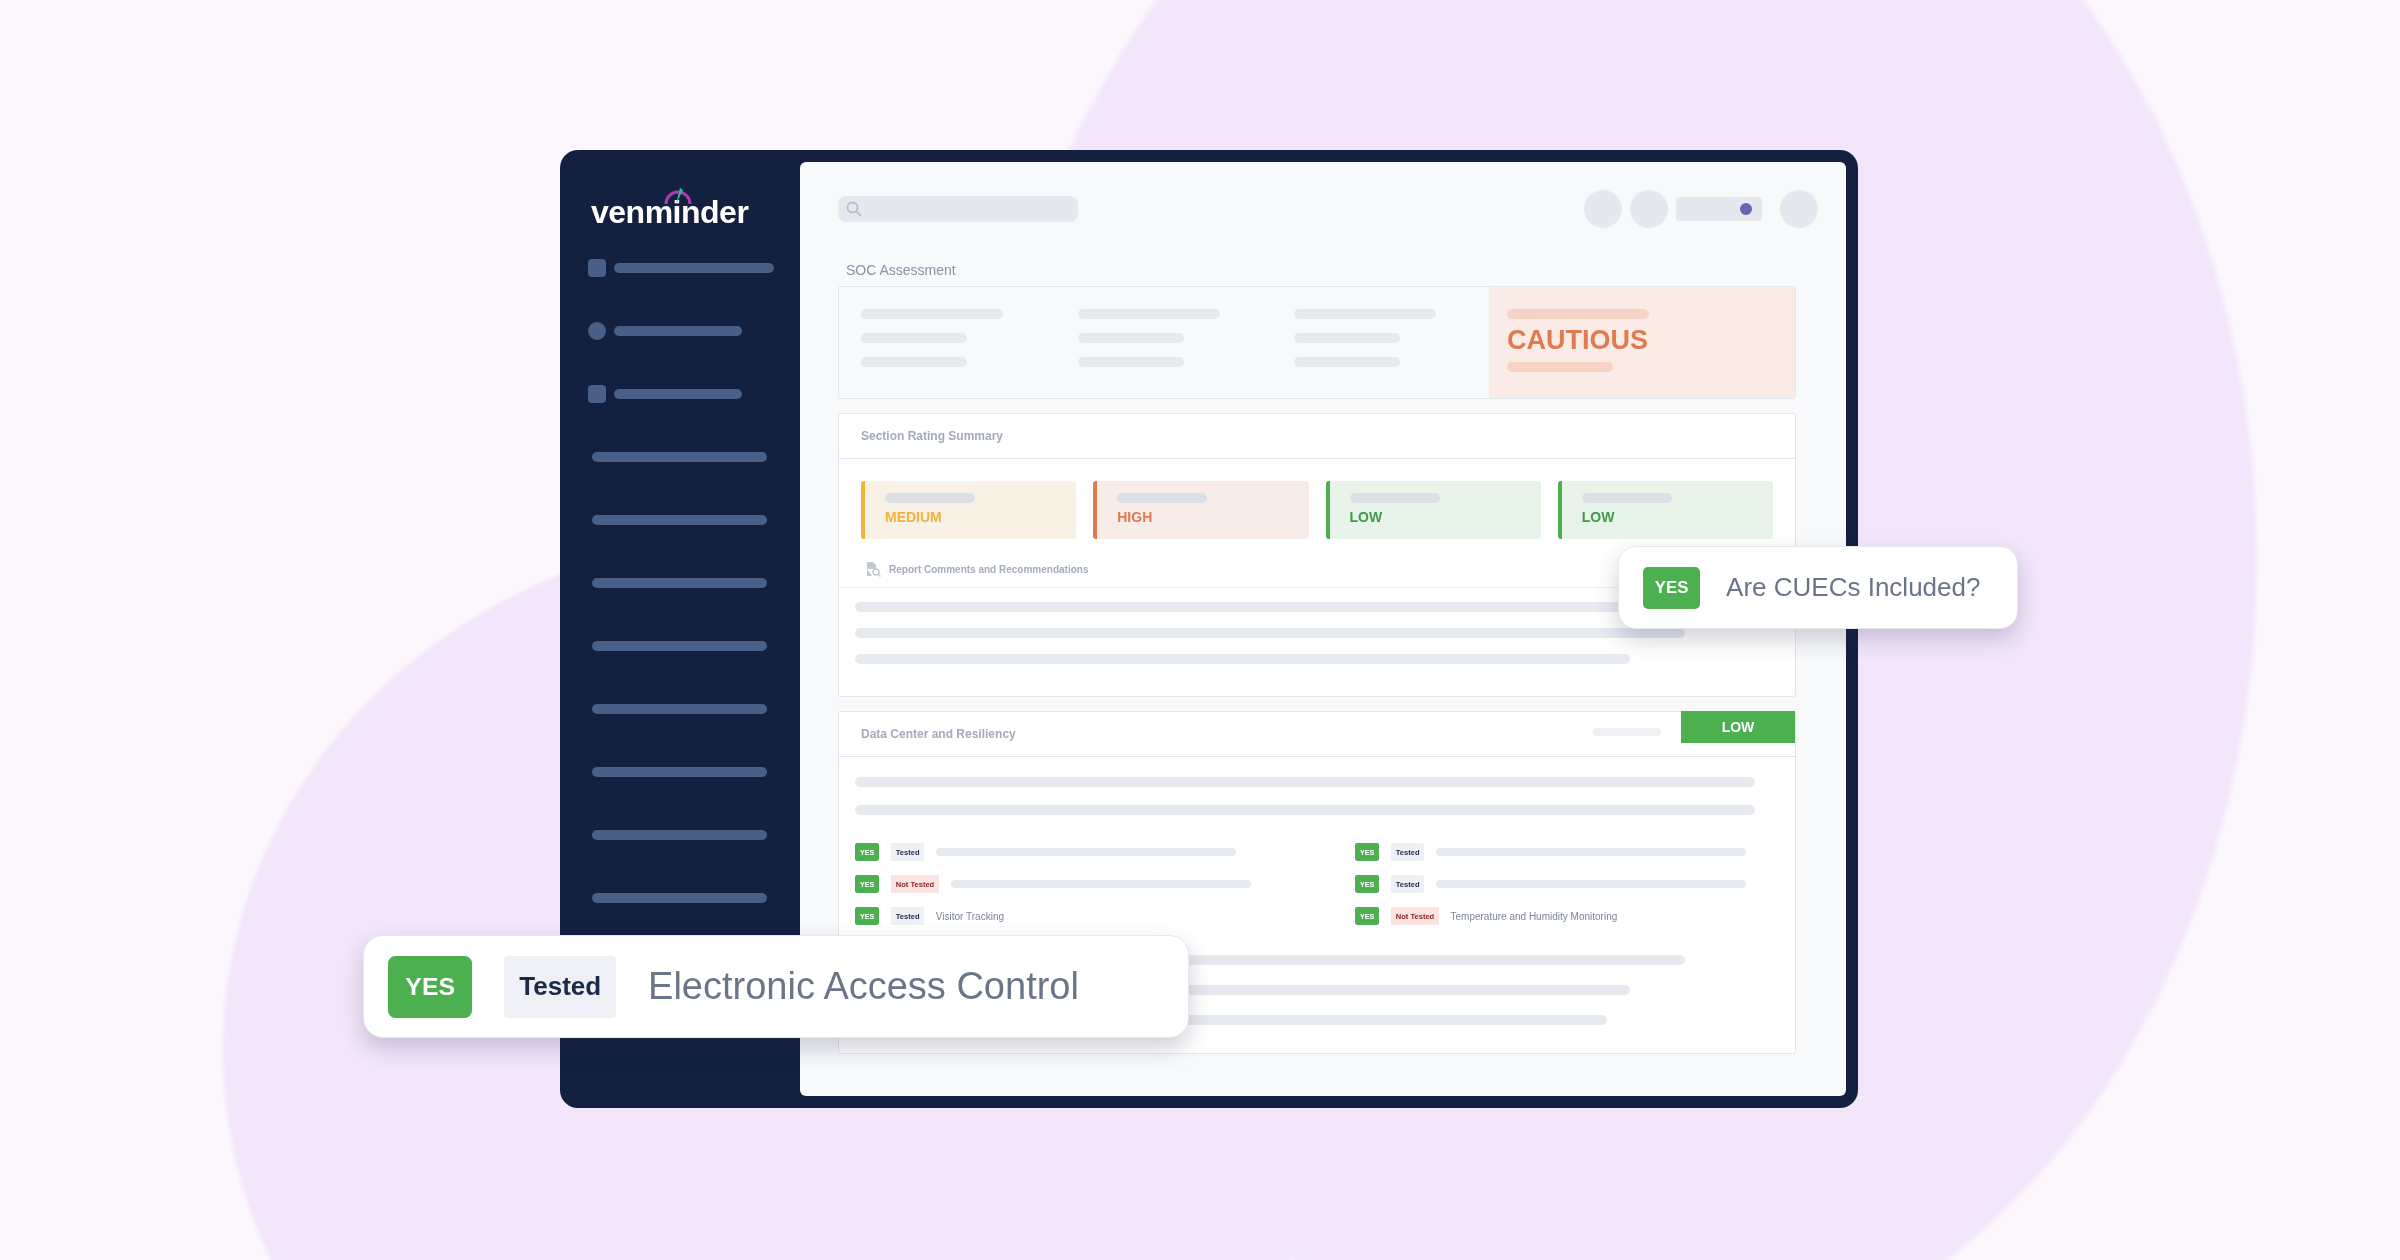 The height and width of the screenshot is (1260, 2400). Describe the element at coordinates (1135, 517) in the screenshot. I see `rating-label: HIGH` at that location.